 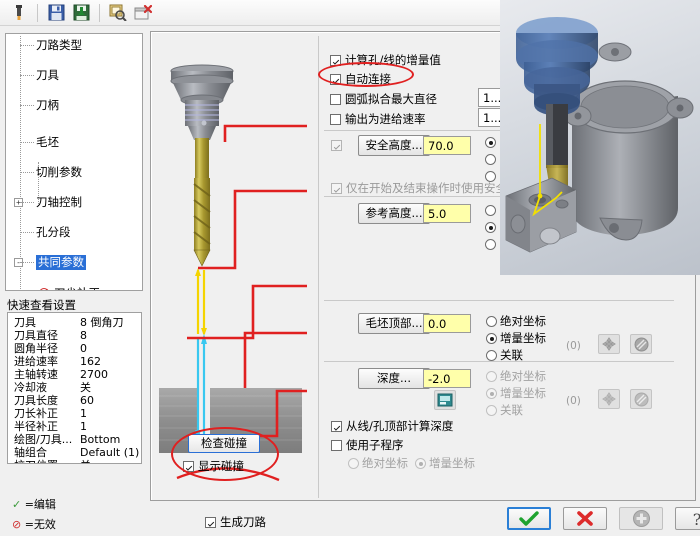 I want to click on delete-window-icon, so click(x=143, y=13).